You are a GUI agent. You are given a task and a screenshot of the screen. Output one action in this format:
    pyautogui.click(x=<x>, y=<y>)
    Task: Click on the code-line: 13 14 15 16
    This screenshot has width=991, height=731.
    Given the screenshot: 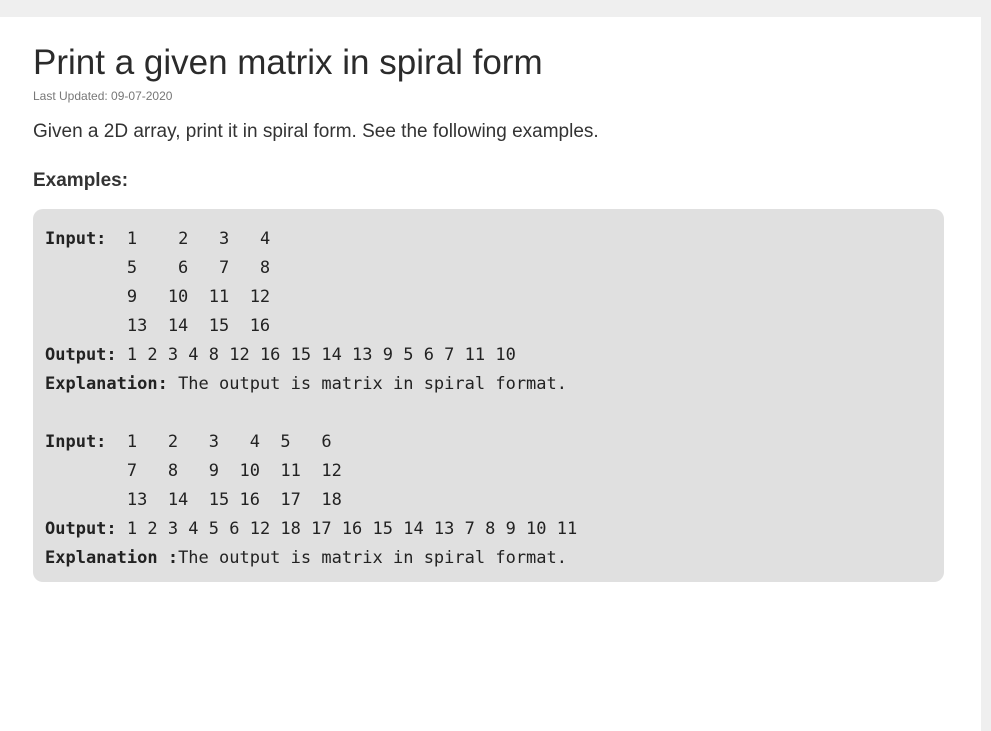 What is the action you would take?
    pyautogui.click(x=311, y=326)
    